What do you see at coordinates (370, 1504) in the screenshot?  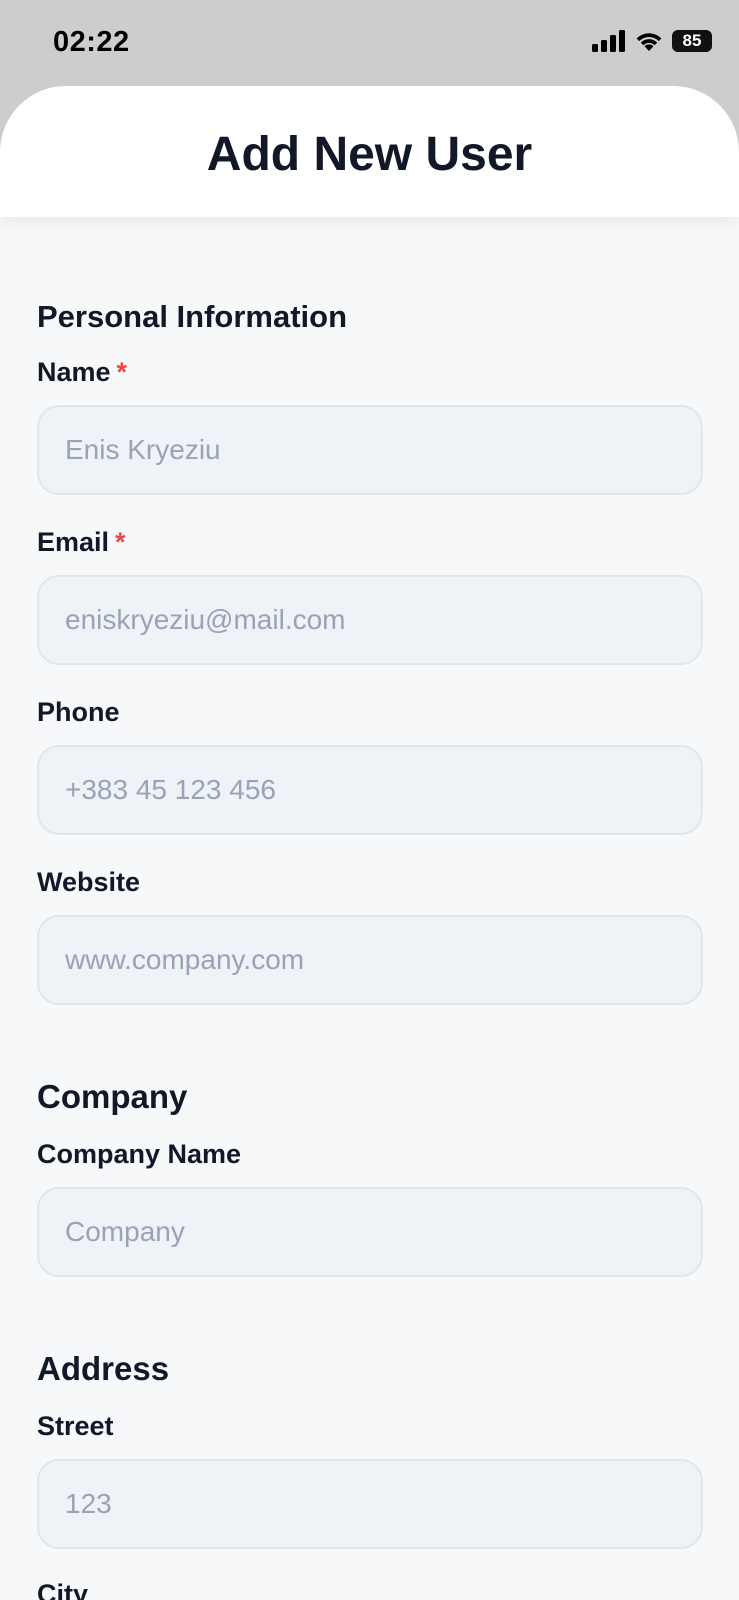 I see `street-input` at bounding box center [370, 1504].